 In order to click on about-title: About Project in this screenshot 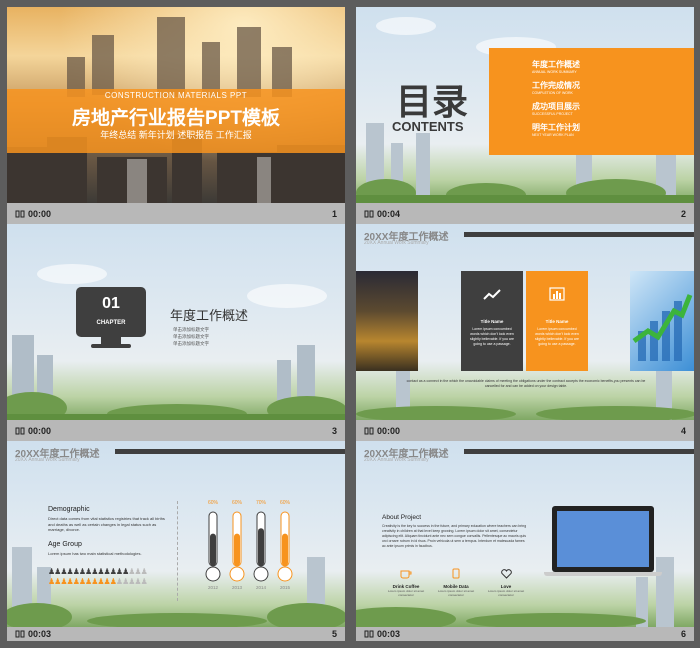, I will do `click(402, 517)`.